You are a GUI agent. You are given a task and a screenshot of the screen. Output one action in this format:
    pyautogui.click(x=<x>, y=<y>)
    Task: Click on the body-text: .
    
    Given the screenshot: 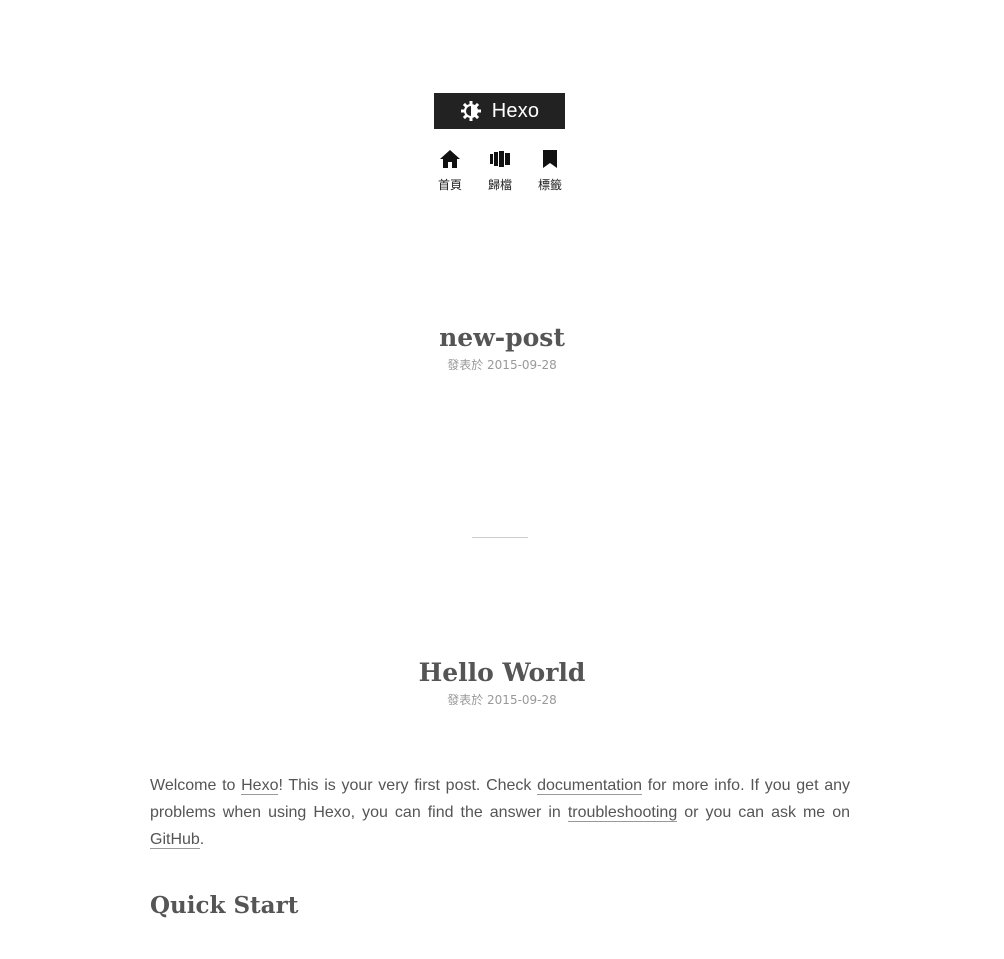 What is the action you would take?
    pyautogui.click(x=202, y=839)
    